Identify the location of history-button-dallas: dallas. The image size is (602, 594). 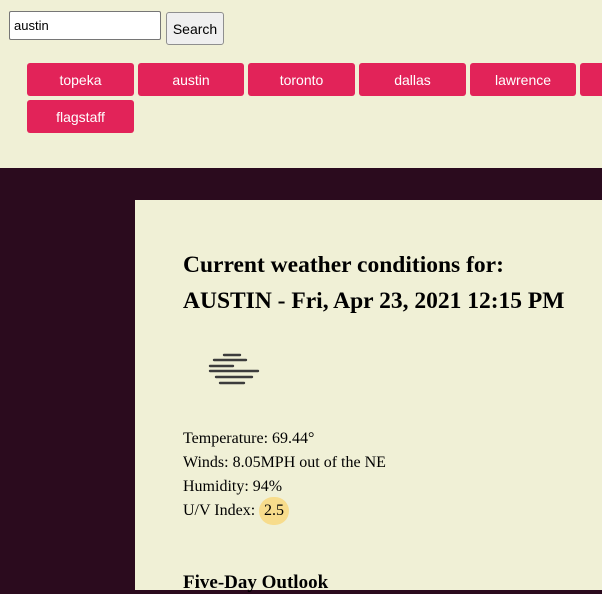
(412, 79).